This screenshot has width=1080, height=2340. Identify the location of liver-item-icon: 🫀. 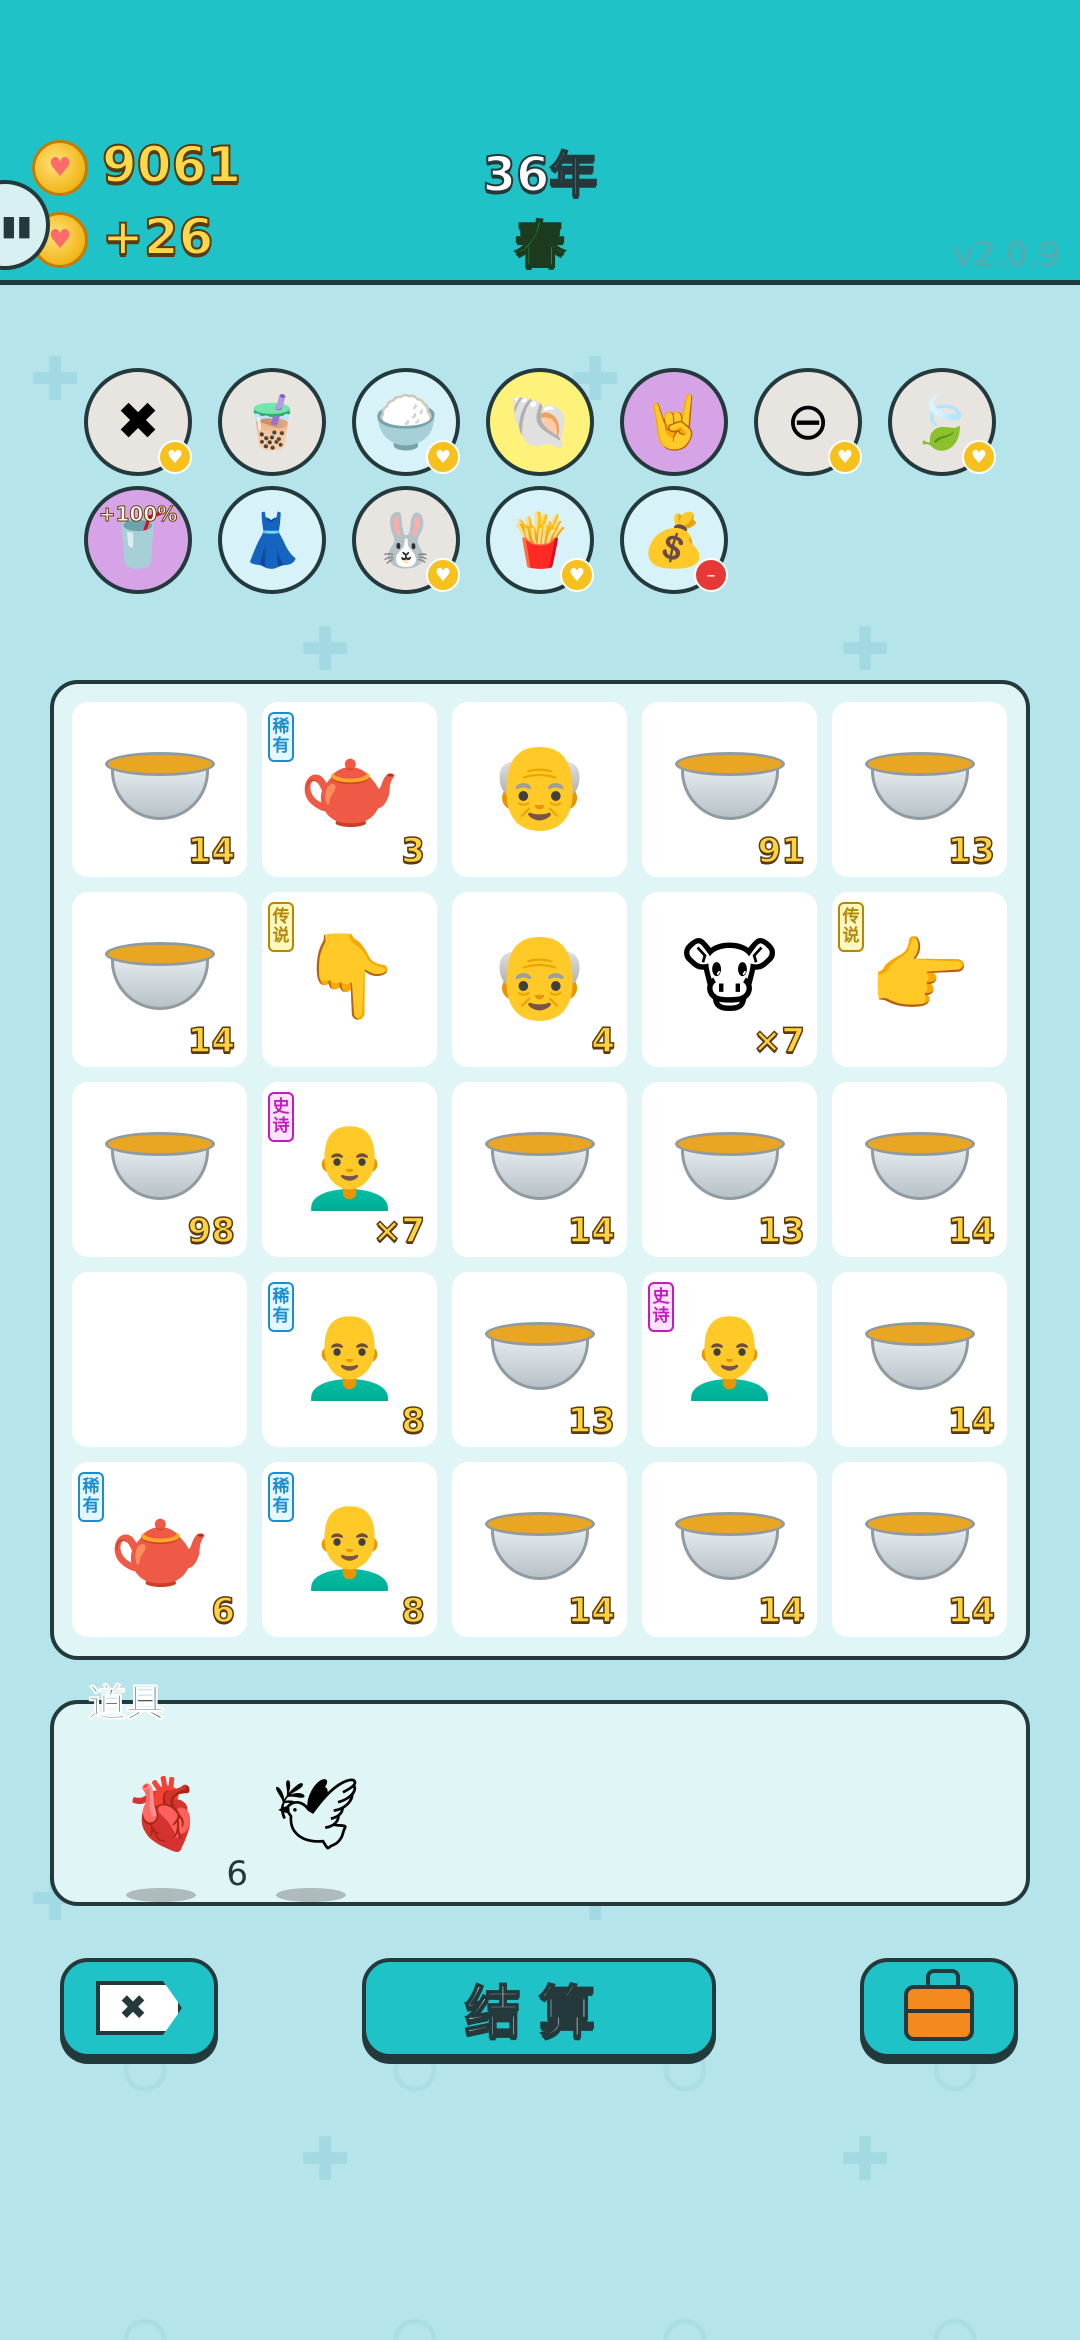
(166, 1813).